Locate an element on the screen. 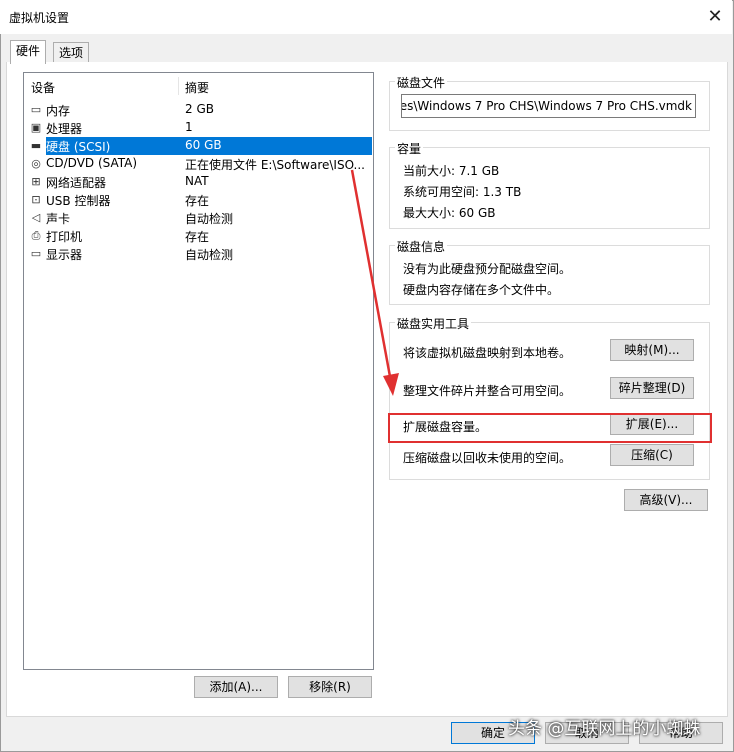  device-row-memory: ▭ 内存 2 GB is located at coordinates (200, 110).